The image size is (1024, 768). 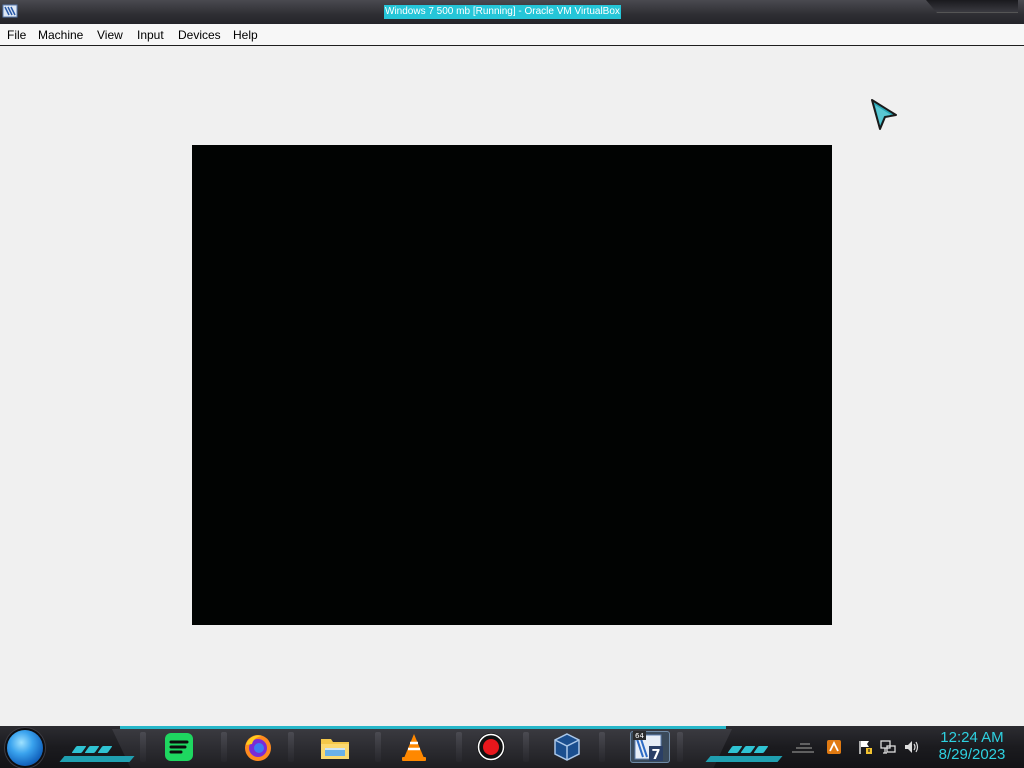 I want to click on start-button, so click(x=25, y=748).